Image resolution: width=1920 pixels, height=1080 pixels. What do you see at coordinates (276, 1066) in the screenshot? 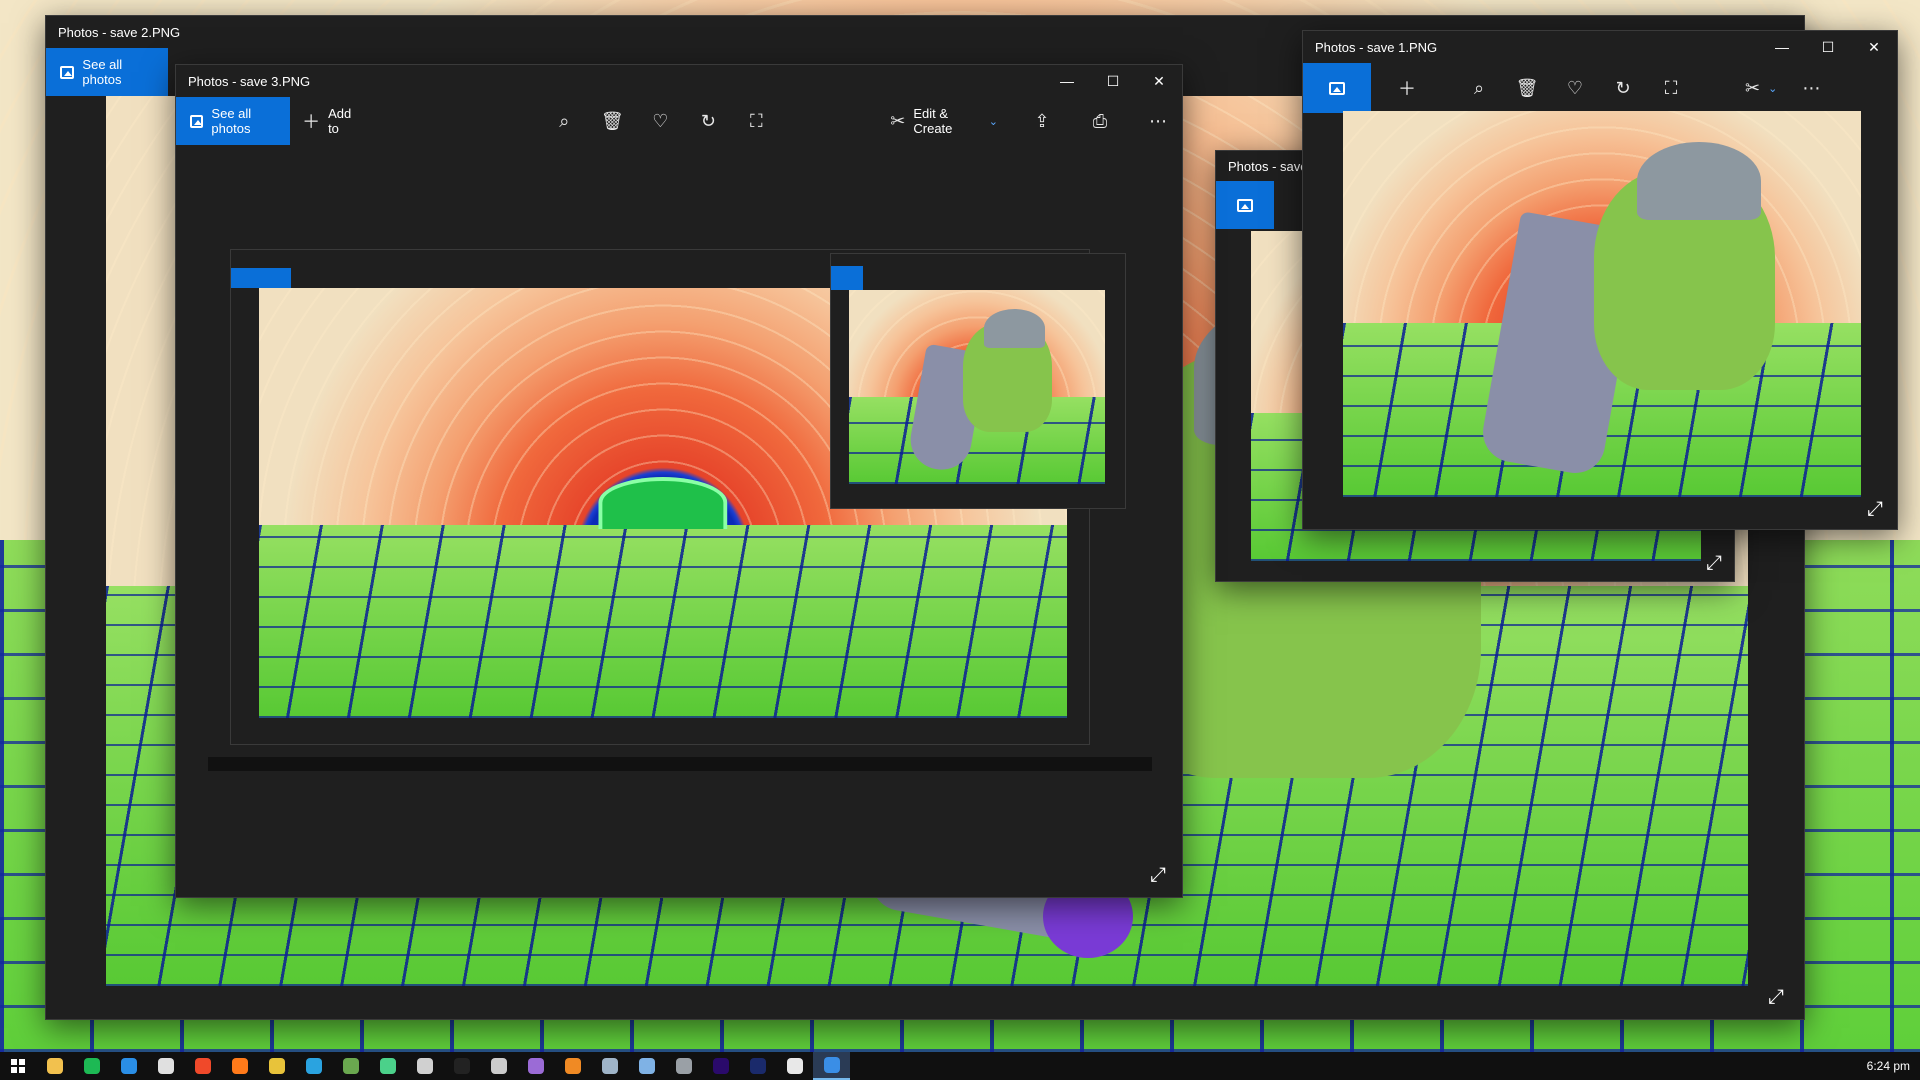
I see `taskbar-chrome-button` at bounding box center [276, 1066].